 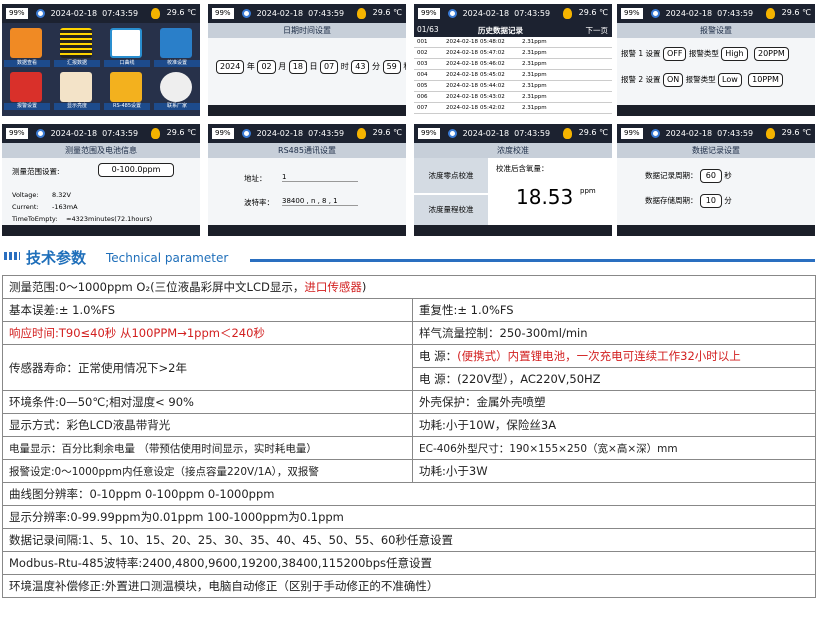 I want to click on hour-field: 07, so click(x=329, y=67).